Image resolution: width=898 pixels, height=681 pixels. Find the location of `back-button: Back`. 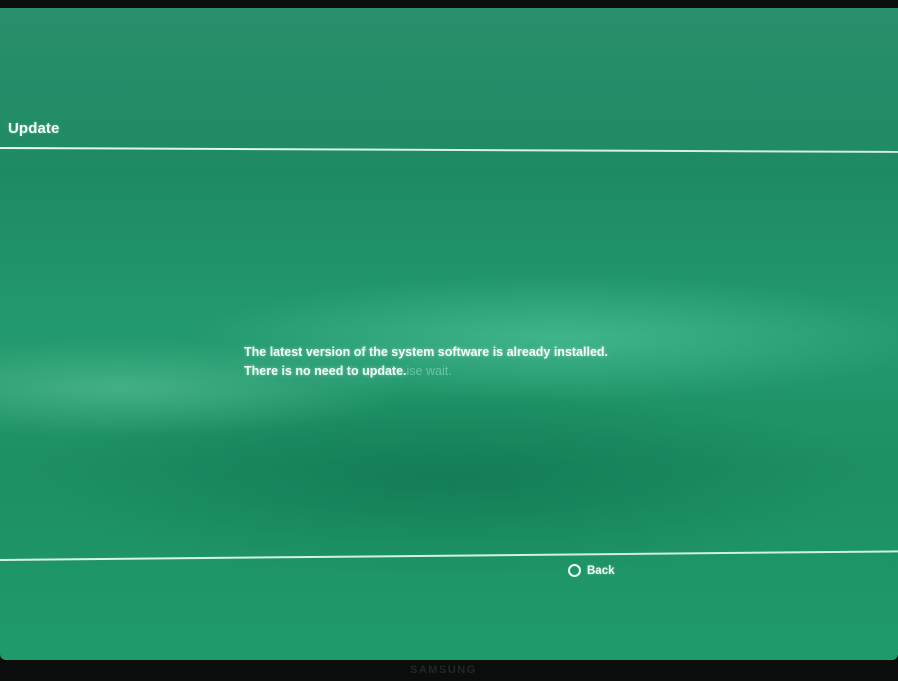

back-button: Back is located at coordinates (591, 570).